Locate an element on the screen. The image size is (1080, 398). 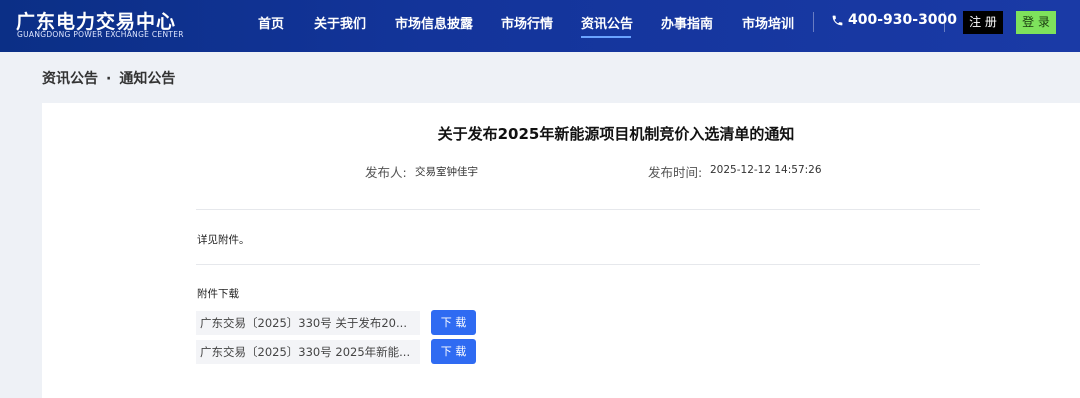
publisher-value: 交易室钟佳宇 is located at coordinates (446, 172).